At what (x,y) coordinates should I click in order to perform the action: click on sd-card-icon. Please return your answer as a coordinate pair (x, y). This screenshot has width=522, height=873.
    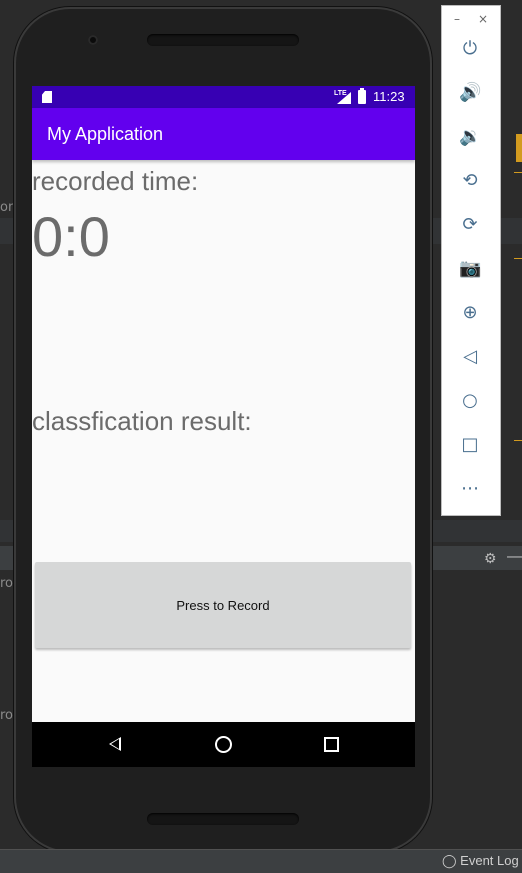
    Looking at the image, I should click on (47, 97).